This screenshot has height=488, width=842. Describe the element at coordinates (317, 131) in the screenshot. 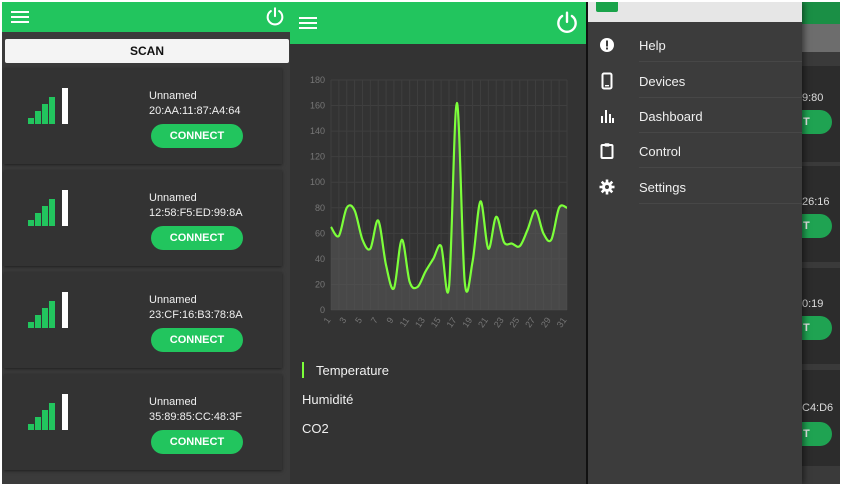

I see `y-tick-label: 140` at that location.